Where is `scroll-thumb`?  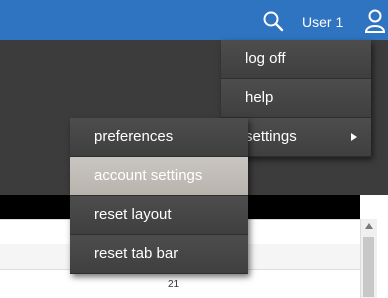 scroll-thumb is located at coordinates (368, 267).